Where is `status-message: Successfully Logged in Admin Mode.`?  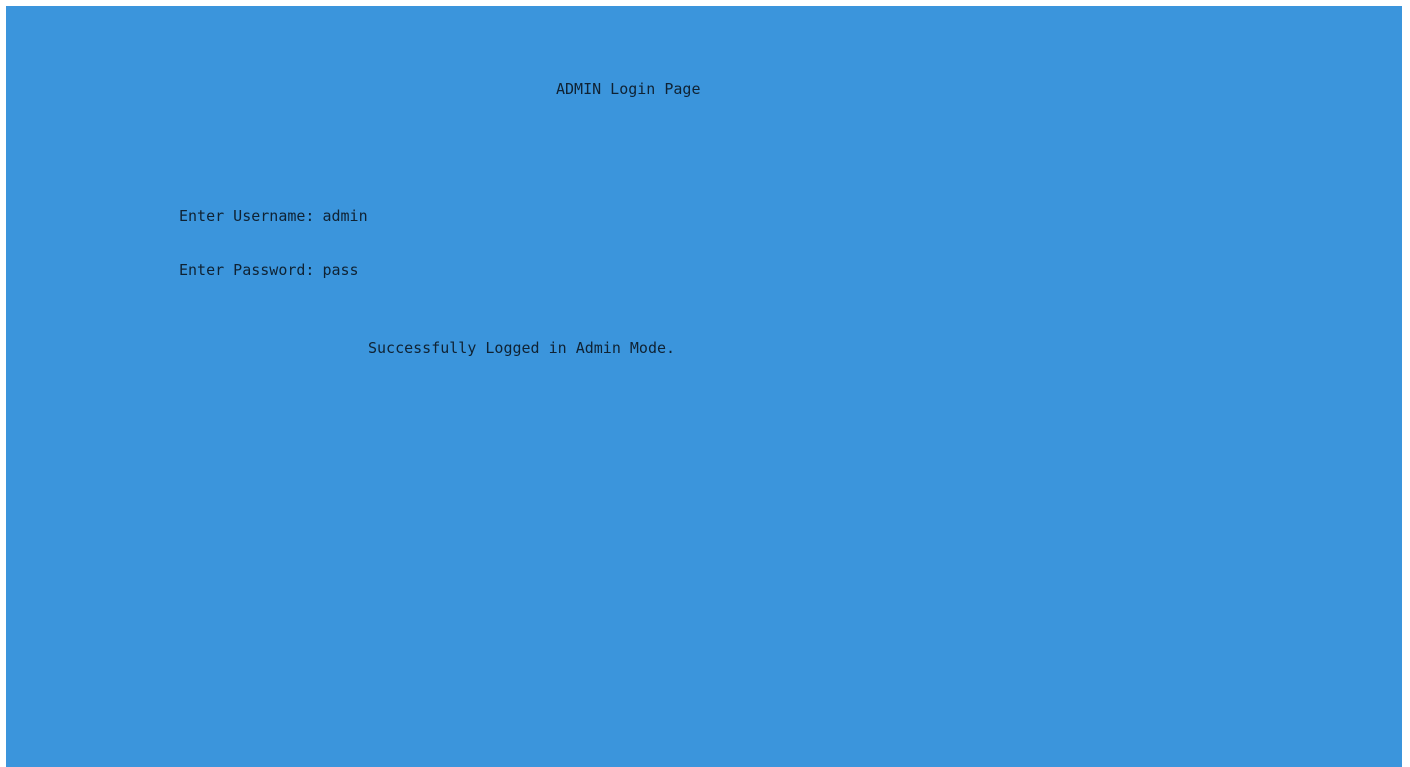 status-message: Successfully Logged in Admin Mode. is located at coordinates (522, 348).